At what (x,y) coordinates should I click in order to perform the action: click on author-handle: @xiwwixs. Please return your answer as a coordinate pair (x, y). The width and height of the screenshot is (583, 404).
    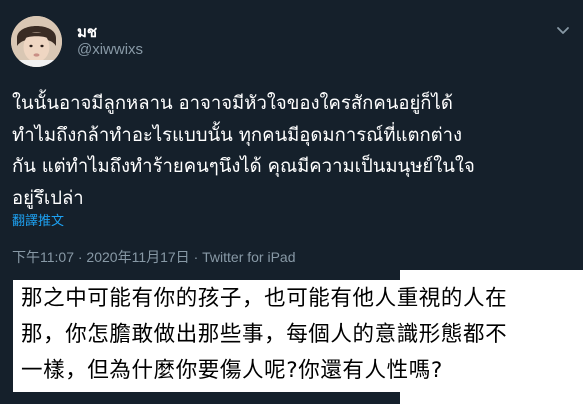
    Looking at the image, I should click on (110, 49).